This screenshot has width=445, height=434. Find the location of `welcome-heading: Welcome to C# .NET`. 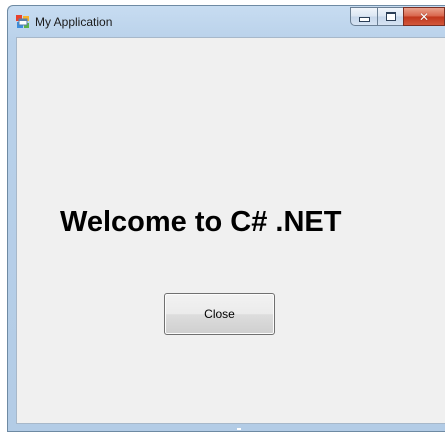

welcome-heading: Welcome to C# .NET is located at coordinates (201, 222).